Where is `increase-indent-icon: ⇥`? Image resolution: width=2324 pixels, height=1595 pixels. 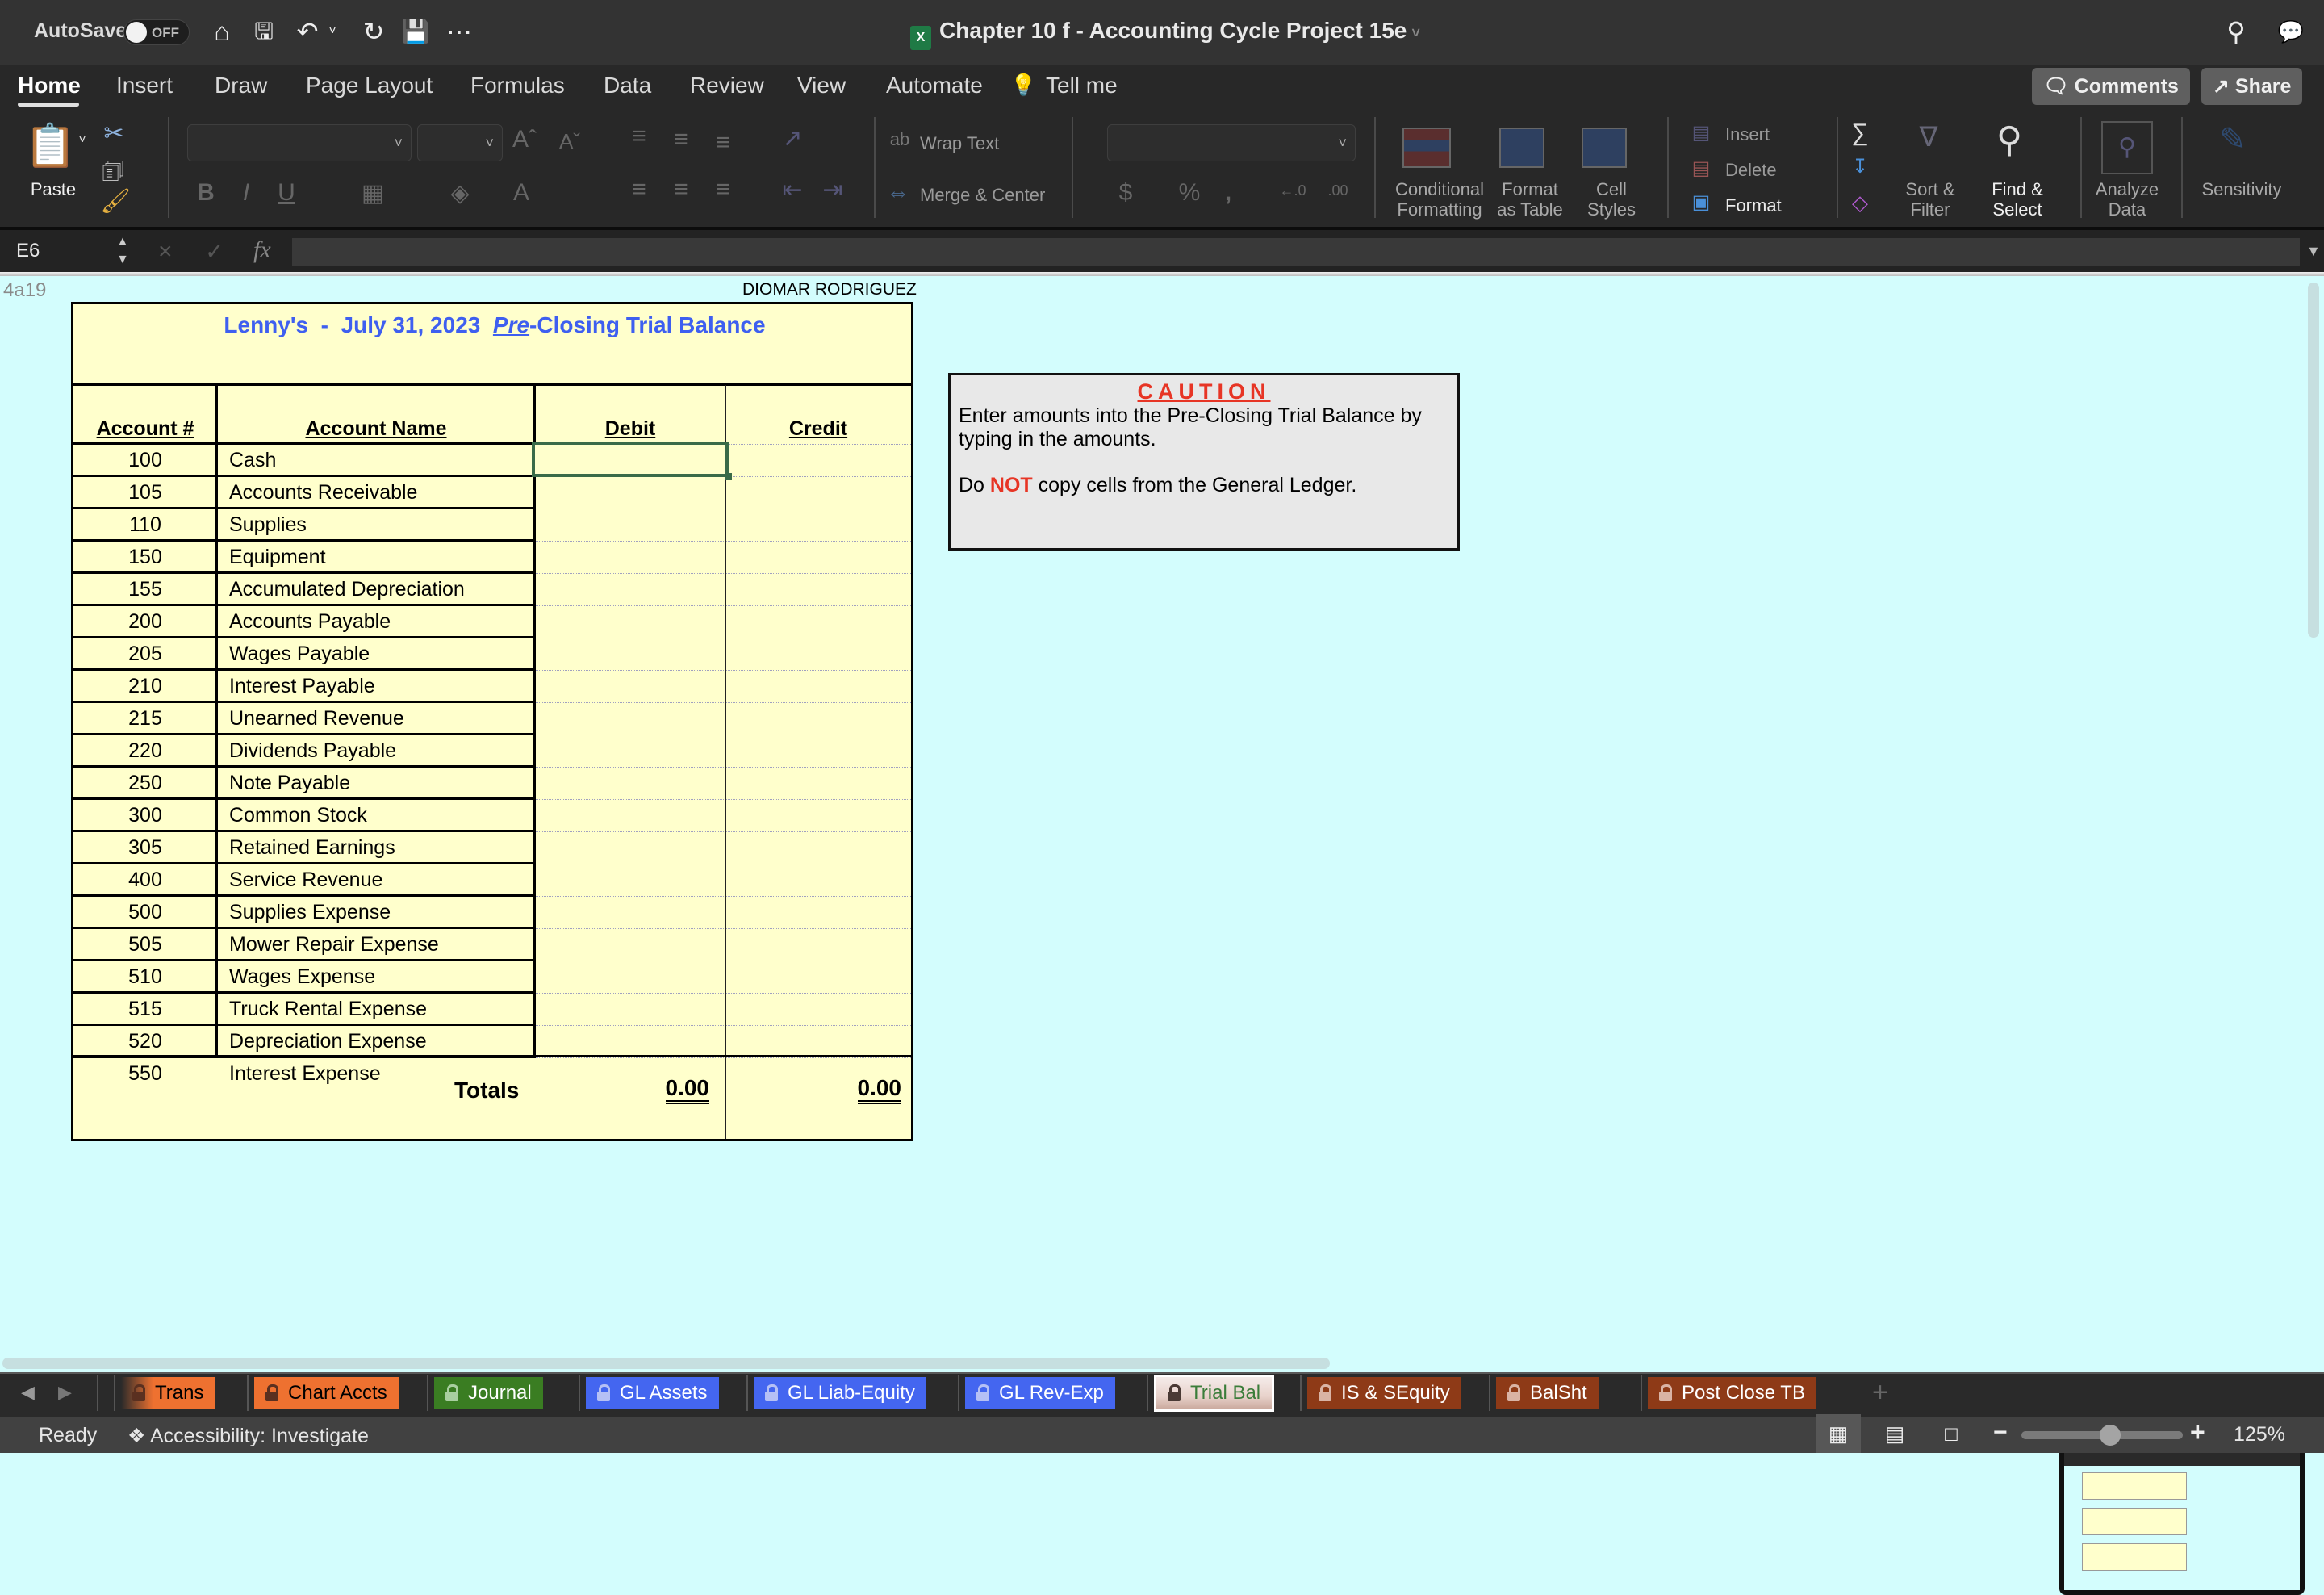
increase-indent-icon: ⇥ is located at coordinates (833, 190).